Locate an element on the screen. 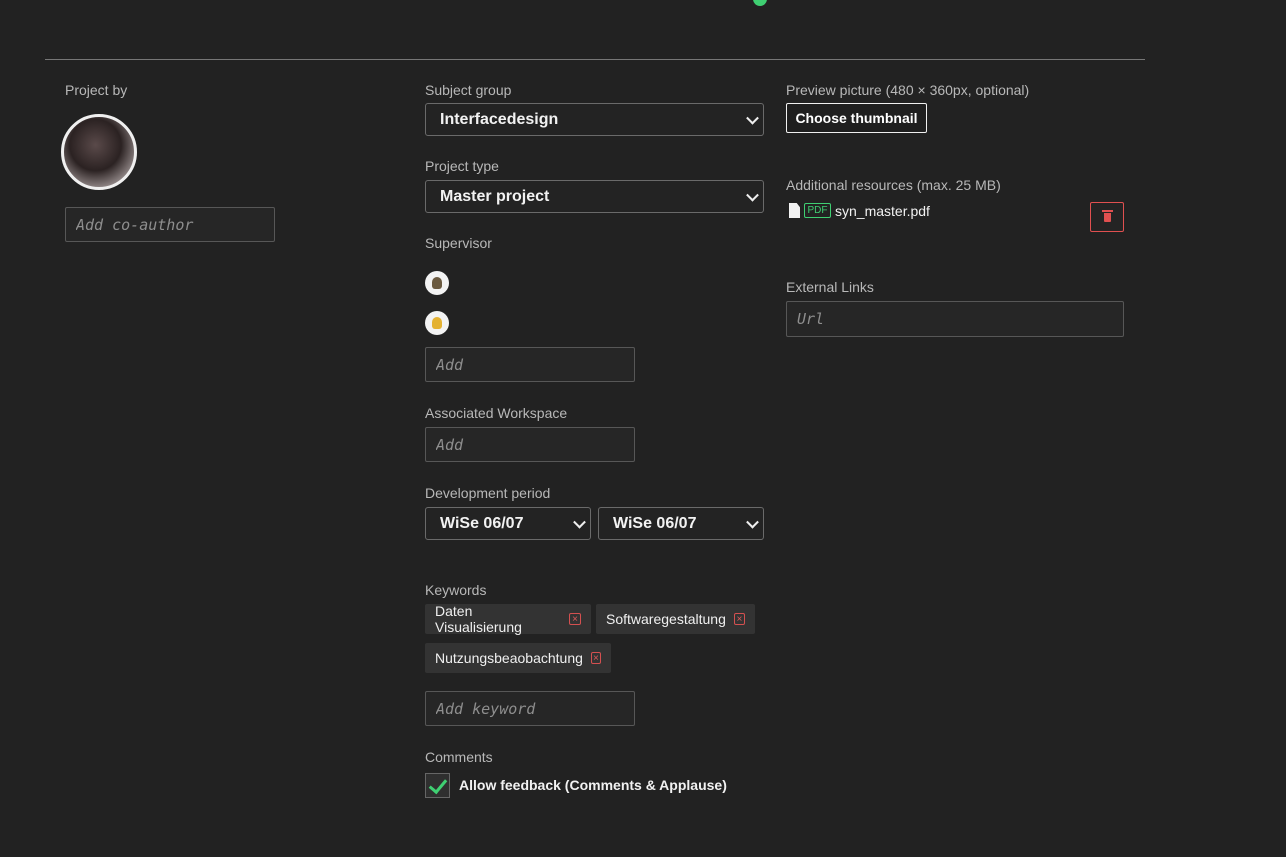 Image resolution: width=1286 pixels, height=857 pixels. delete-file-button is located at coordinates (1107, 217).